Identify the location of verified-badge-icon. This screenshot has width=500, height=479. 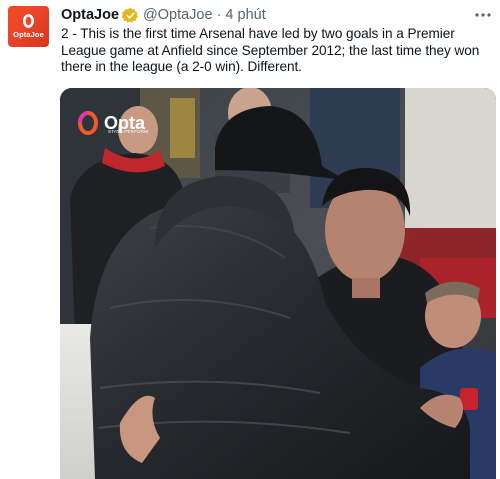
(130, 15).